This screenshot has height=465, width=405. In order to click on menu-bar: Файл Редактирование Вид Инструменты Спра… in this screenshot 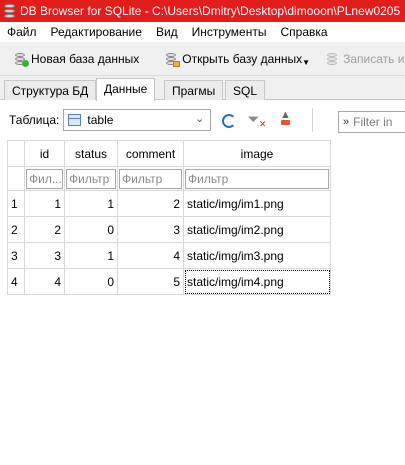, I will do `click(202, 32)`.